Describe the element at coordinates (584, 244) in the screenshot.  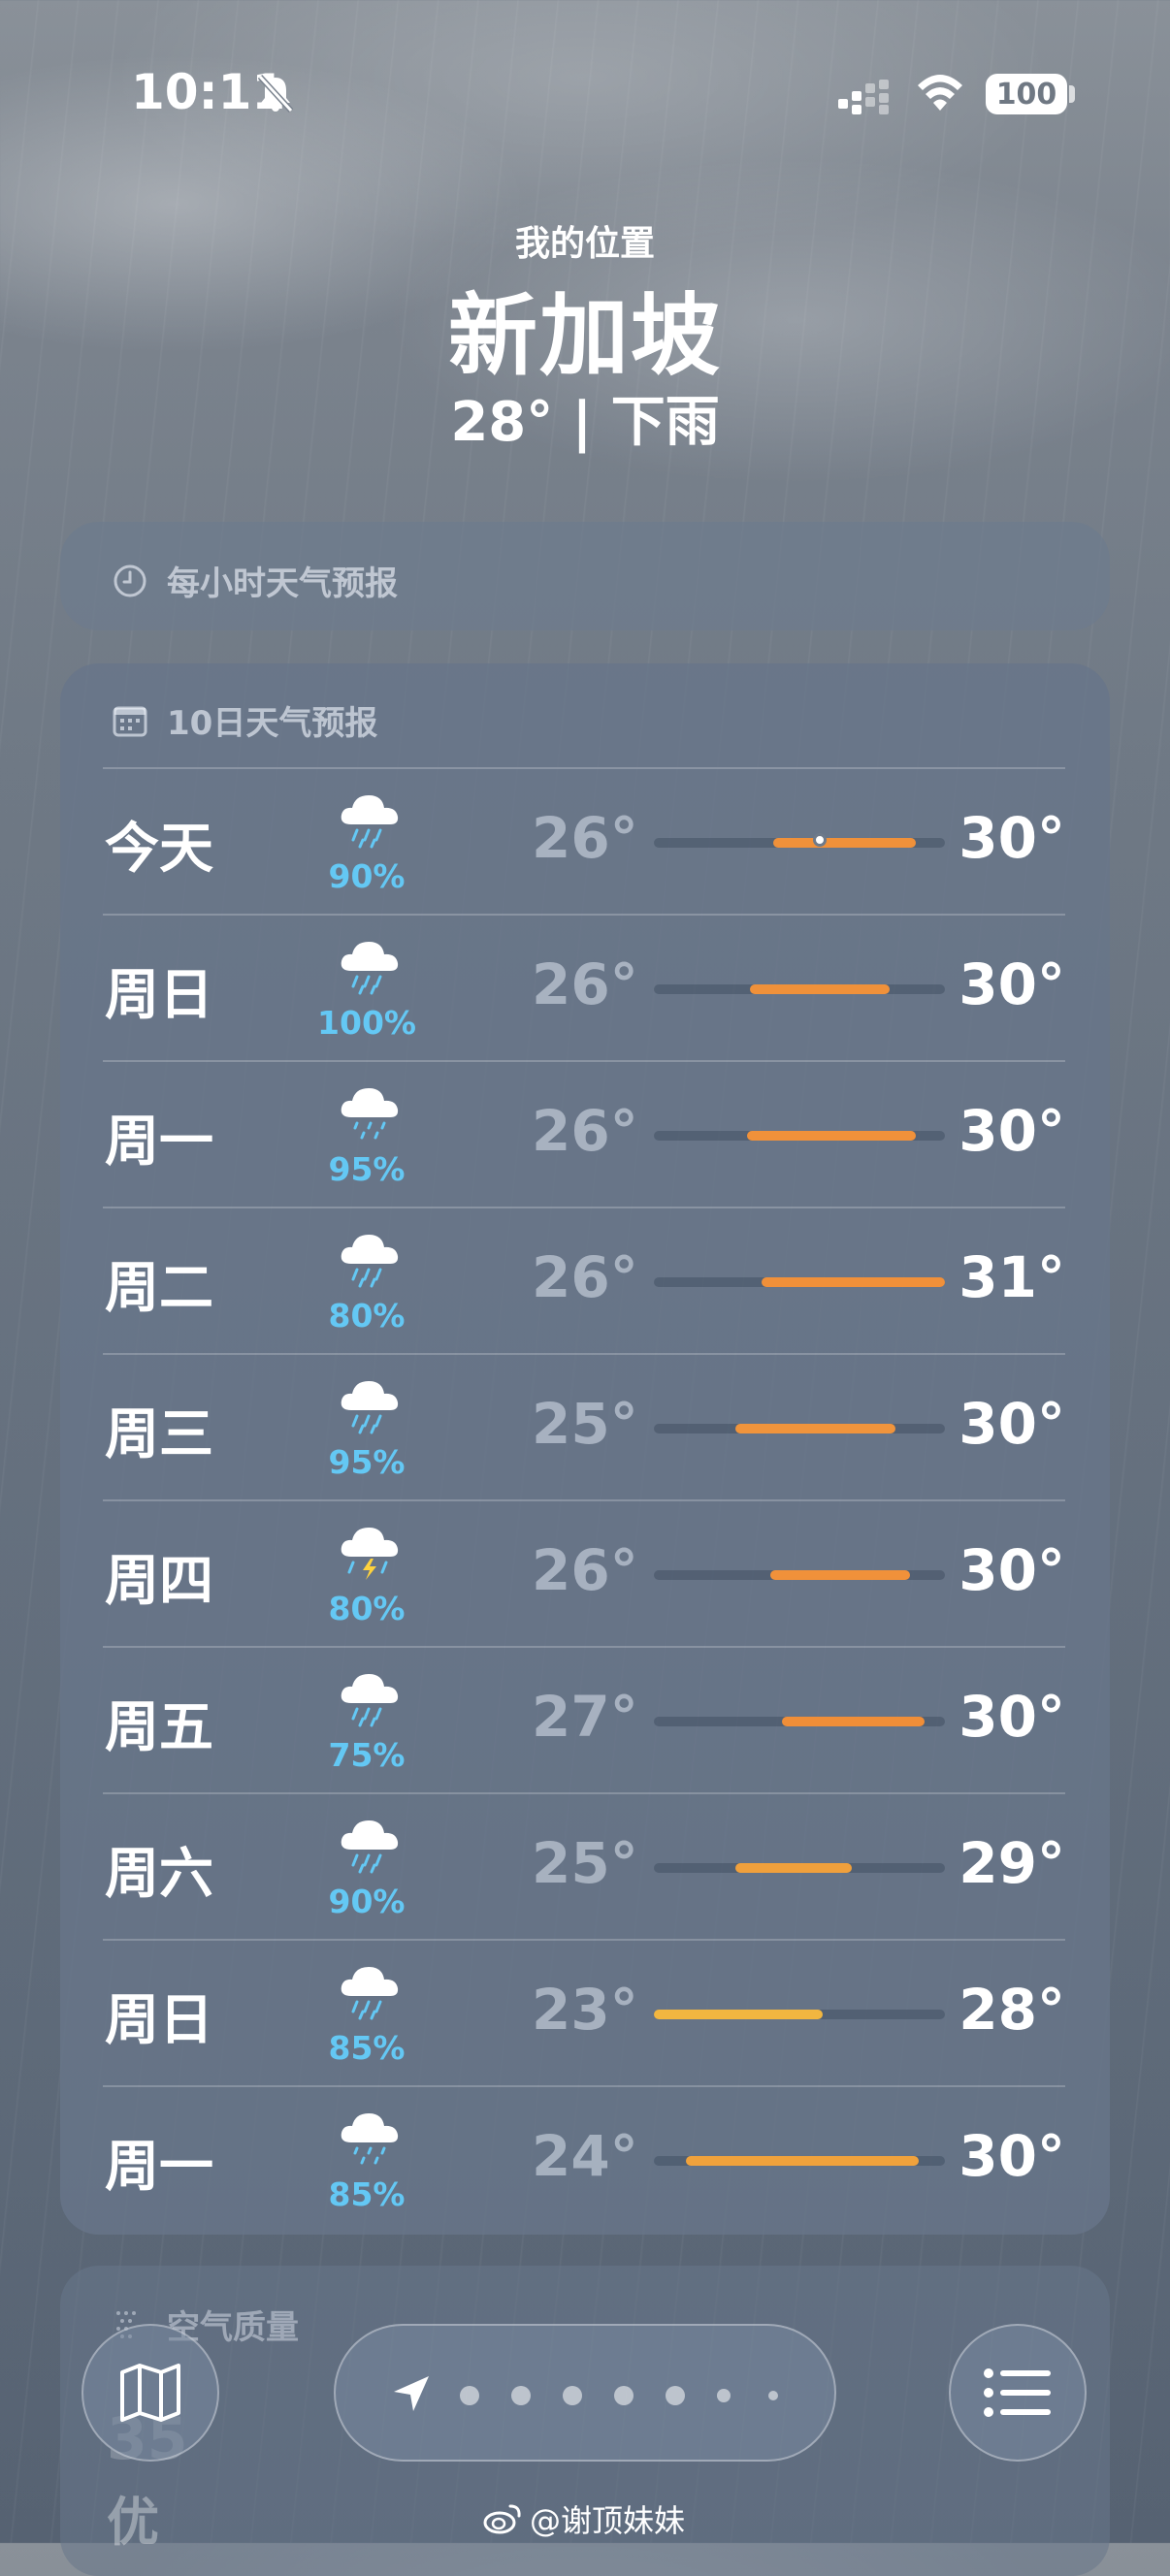
I see `location-label: 我的位置` at that location.